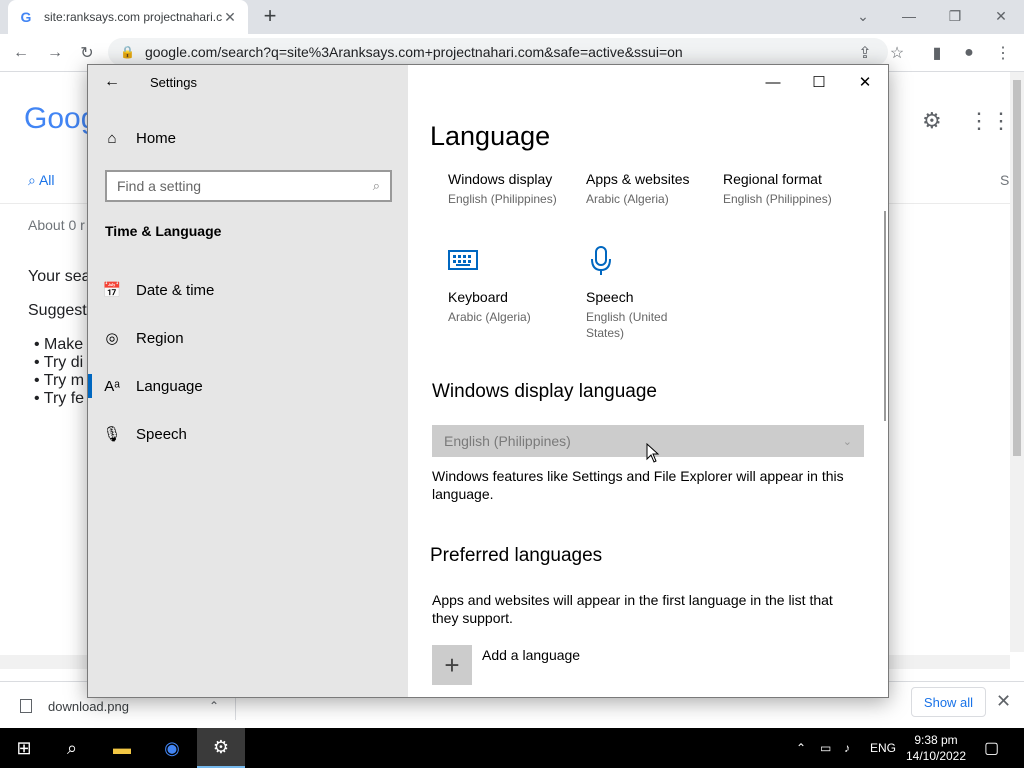 The image size is (1024, 768). I want to click on keyboard-icon, so click(463, 262).